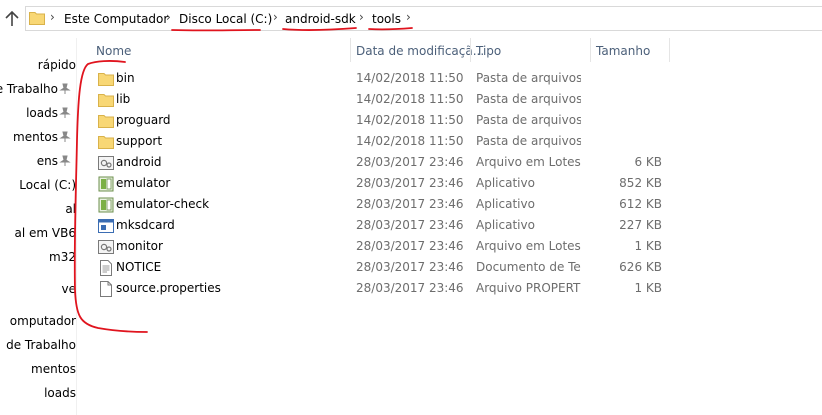  Describe the element at coordinates (648, 246) in the screenshot. I see `file-size: 1 KB` at that location.